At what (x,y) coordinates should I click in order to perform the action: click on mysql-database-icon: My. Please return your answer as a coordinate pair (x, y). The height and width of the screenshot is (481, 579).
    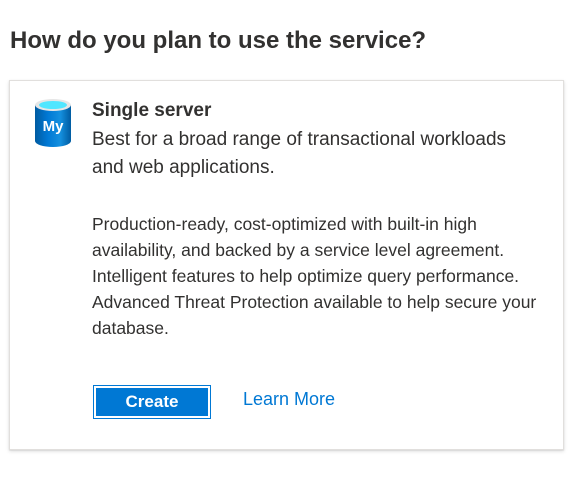
    Looking at the image, I should click on (53, 123).